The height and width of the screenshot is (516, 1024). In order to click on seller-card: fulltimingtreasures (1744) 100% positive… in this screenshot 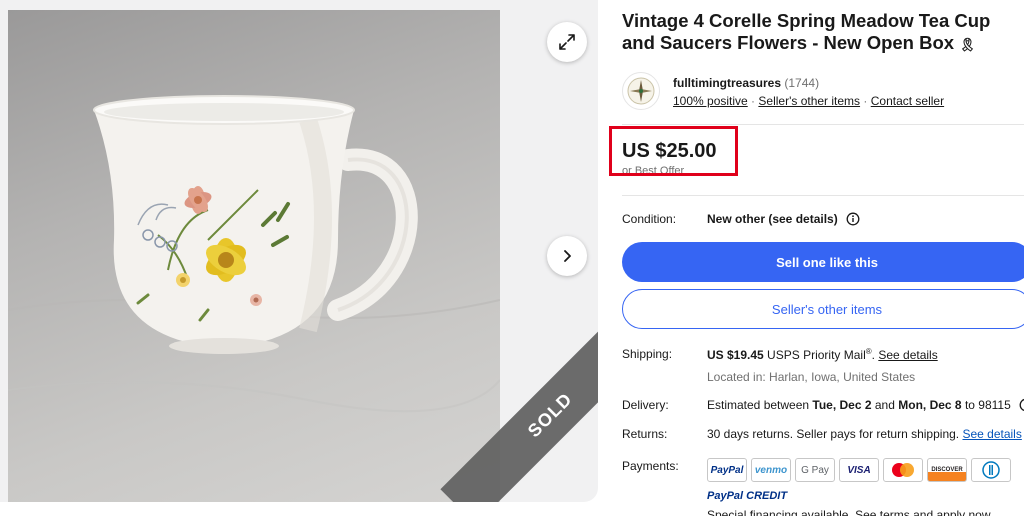, I will do `click(823, 98)`.